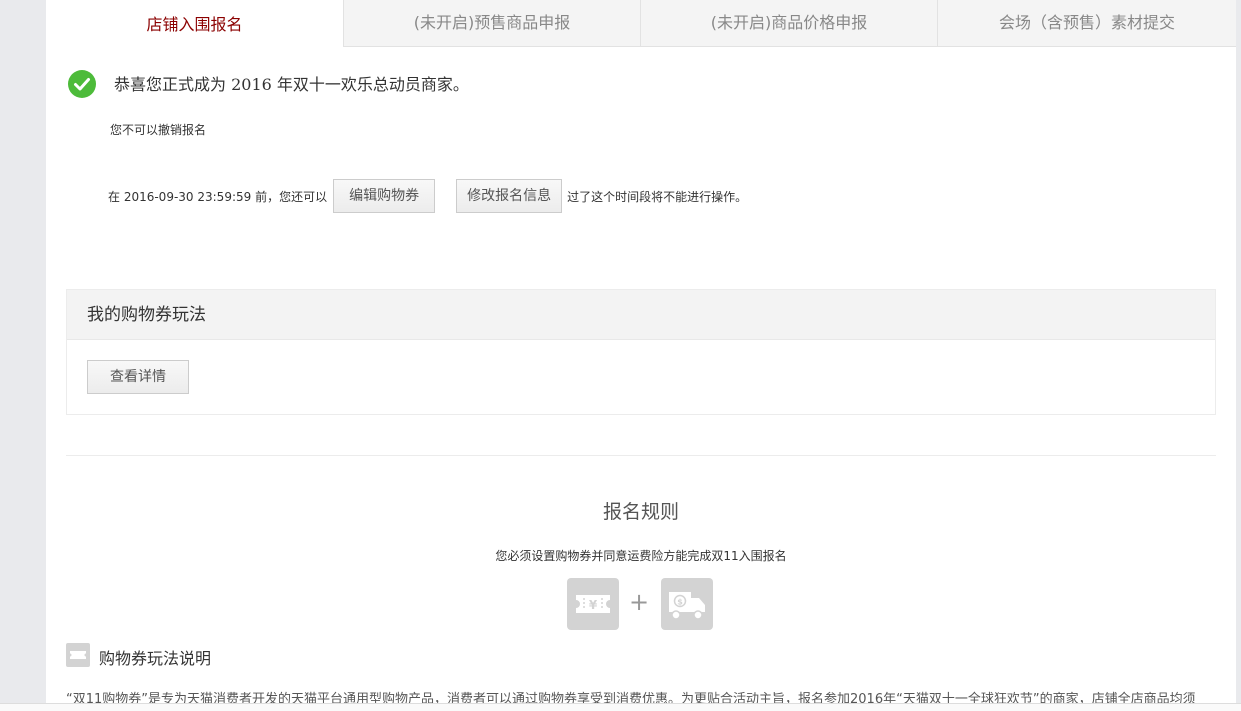  What do you see at coordinates (78, 655) in the screenshot?
I see `coupon-small-icon` at bounding box center [78, 655].